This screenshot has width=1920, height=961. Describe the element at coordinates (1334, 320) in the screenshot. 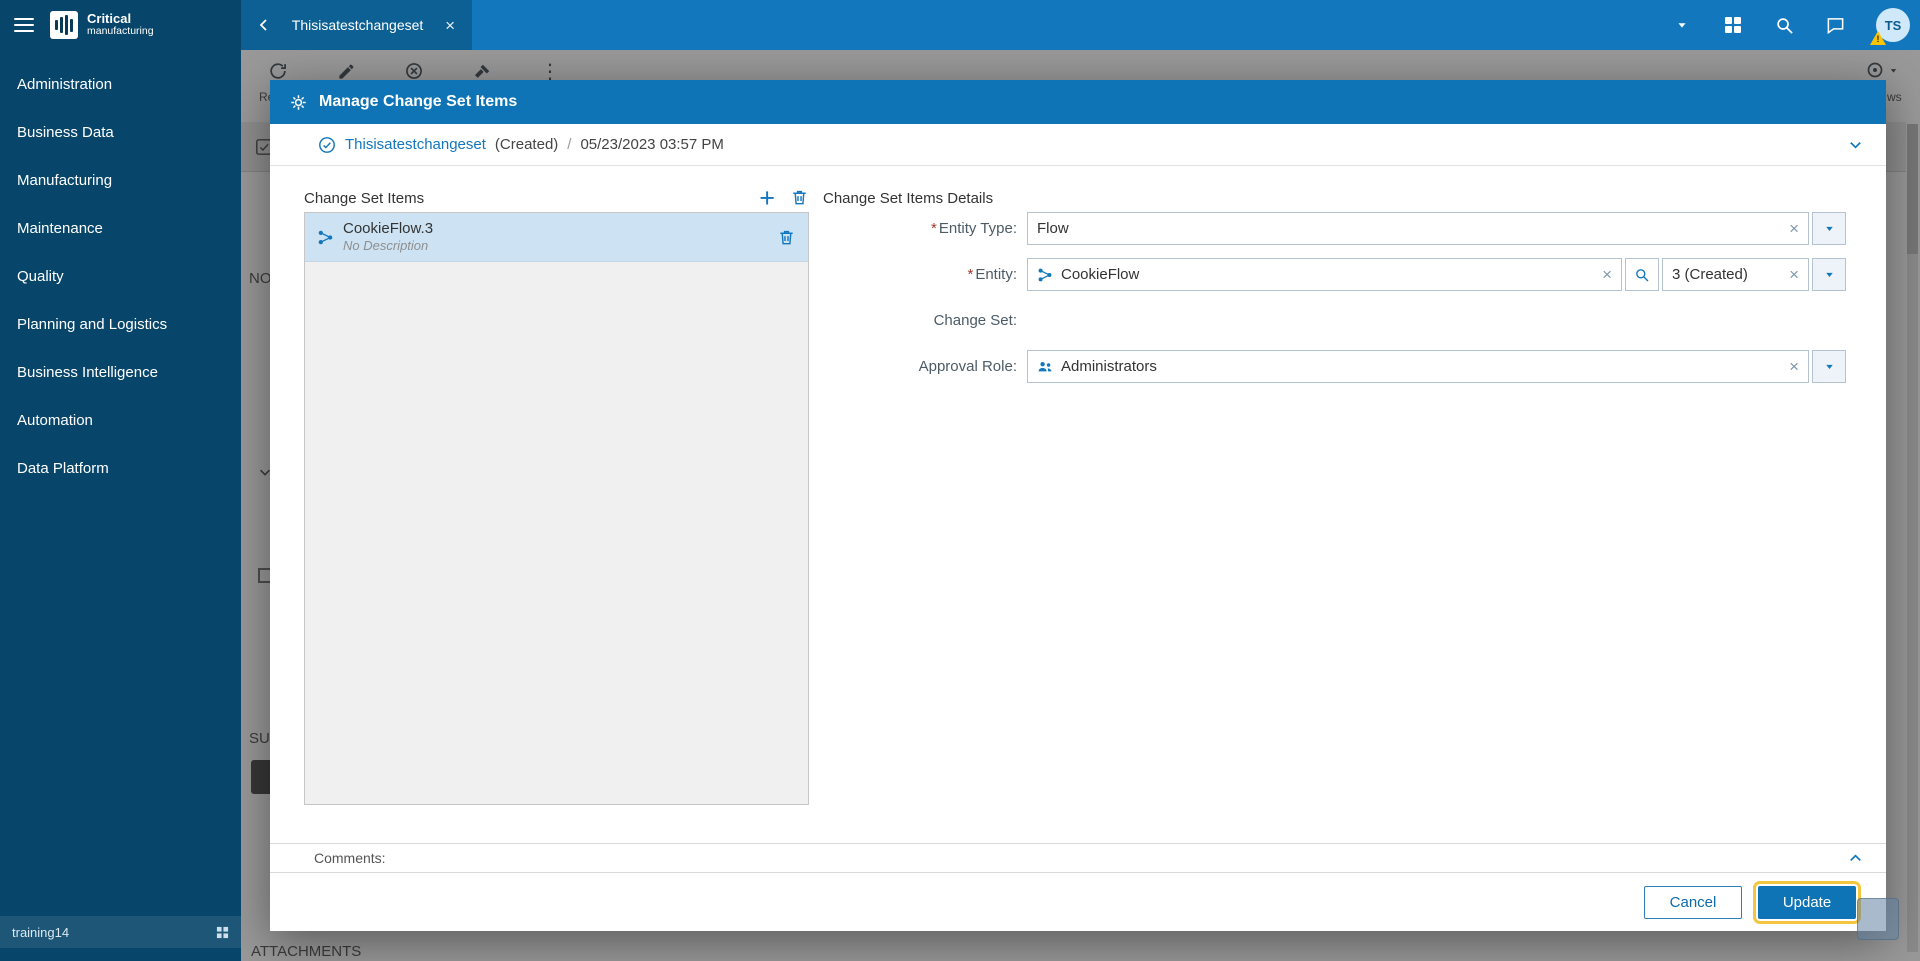

I see `change-set-field-row: Change Set:` at that location.